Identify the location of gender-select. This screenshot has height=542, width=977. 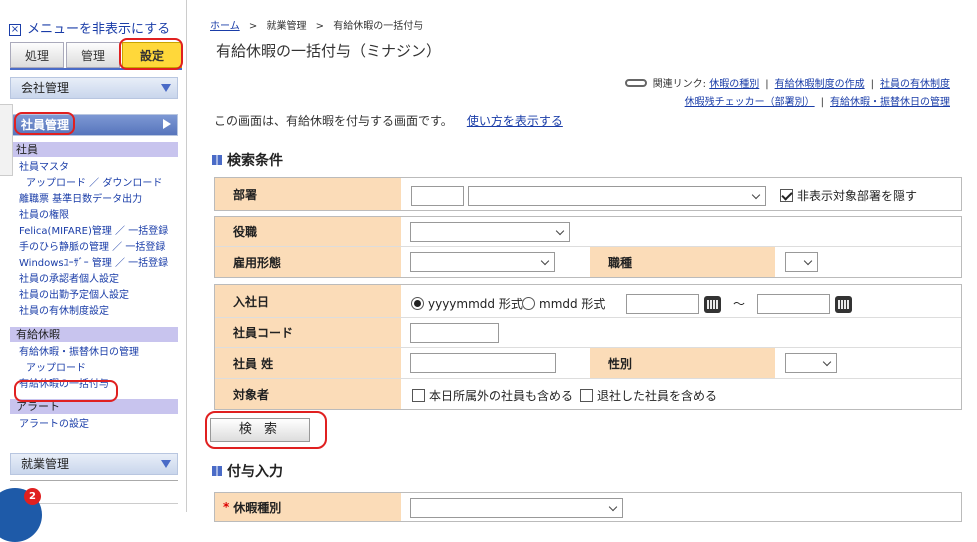
(811, 363).